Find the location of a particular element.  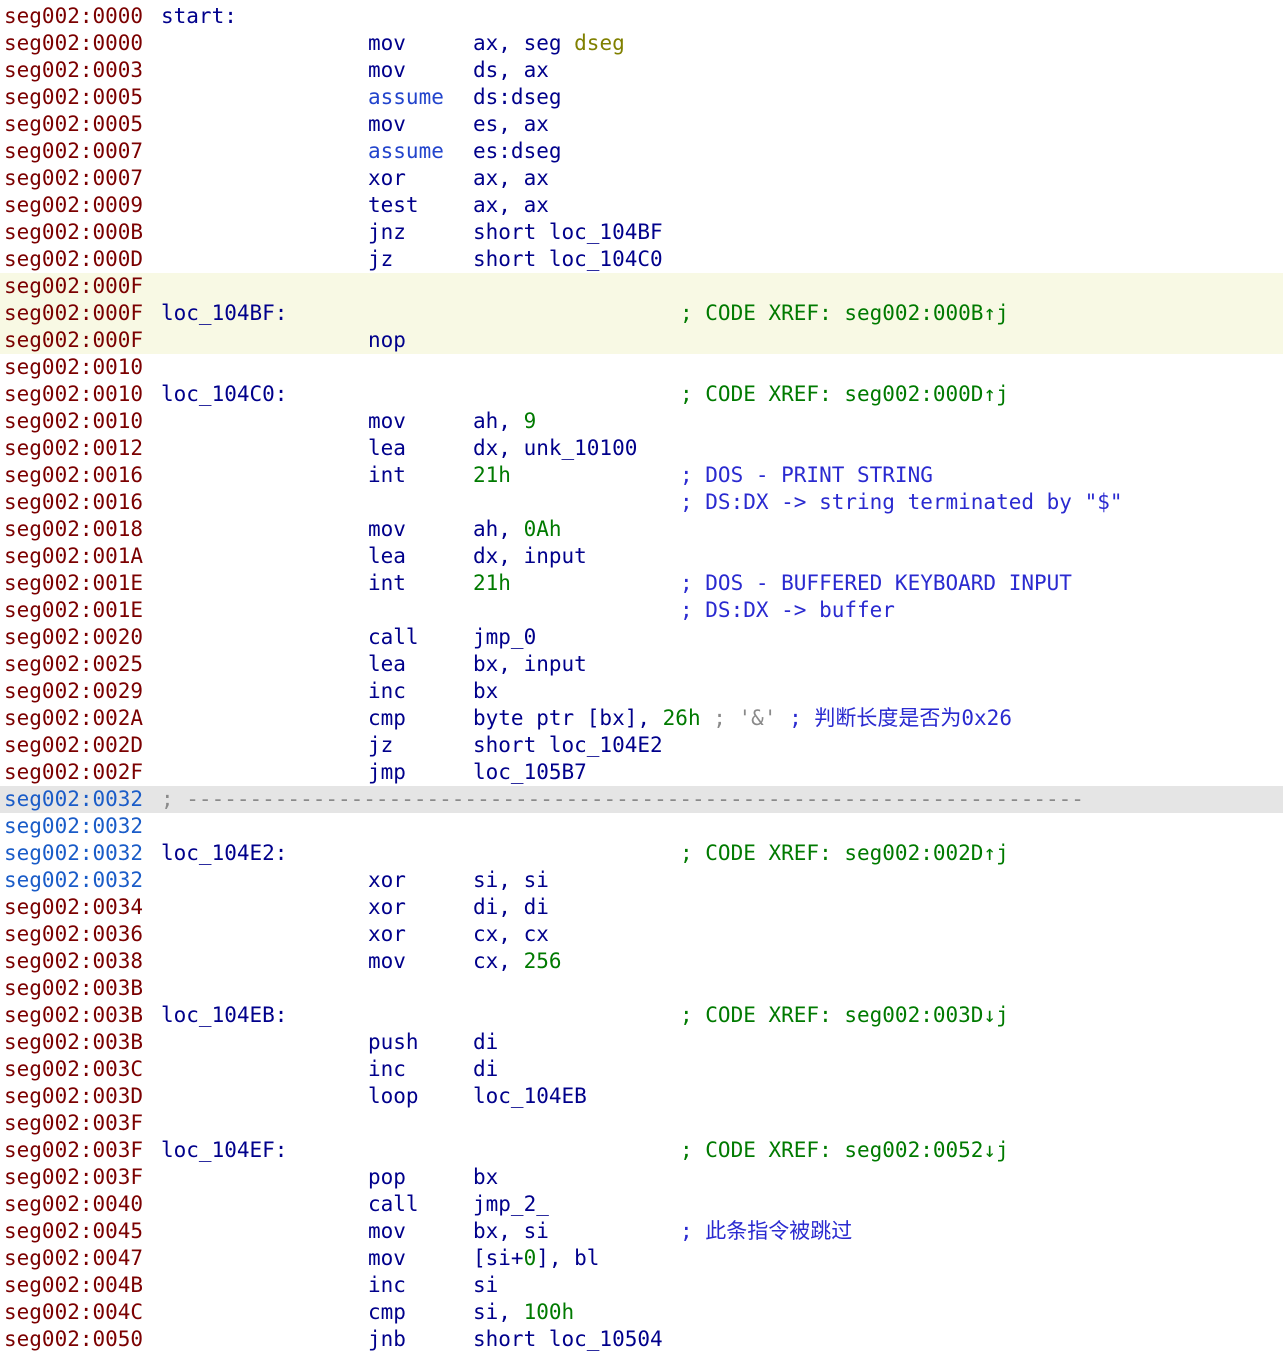

line-address: seg002:0012 is located at coordinates (73, 448).